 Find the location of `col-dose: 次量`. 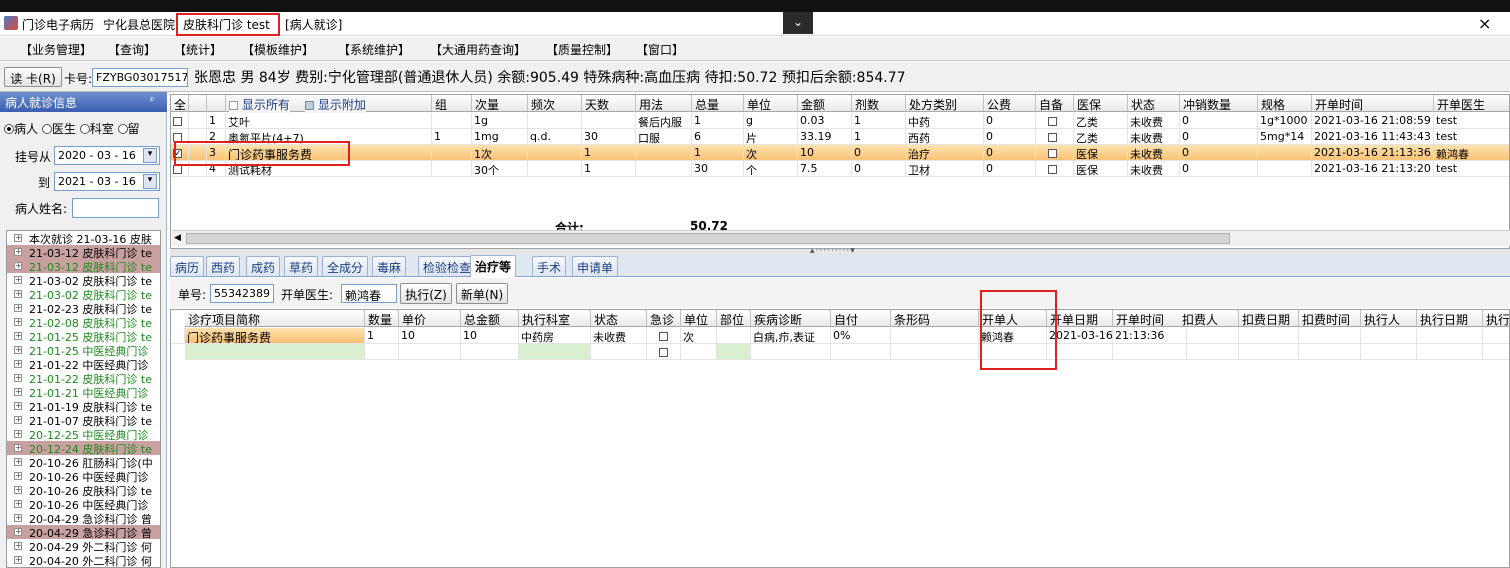

col-dose: 次量 is located at coordinates (500, 103).